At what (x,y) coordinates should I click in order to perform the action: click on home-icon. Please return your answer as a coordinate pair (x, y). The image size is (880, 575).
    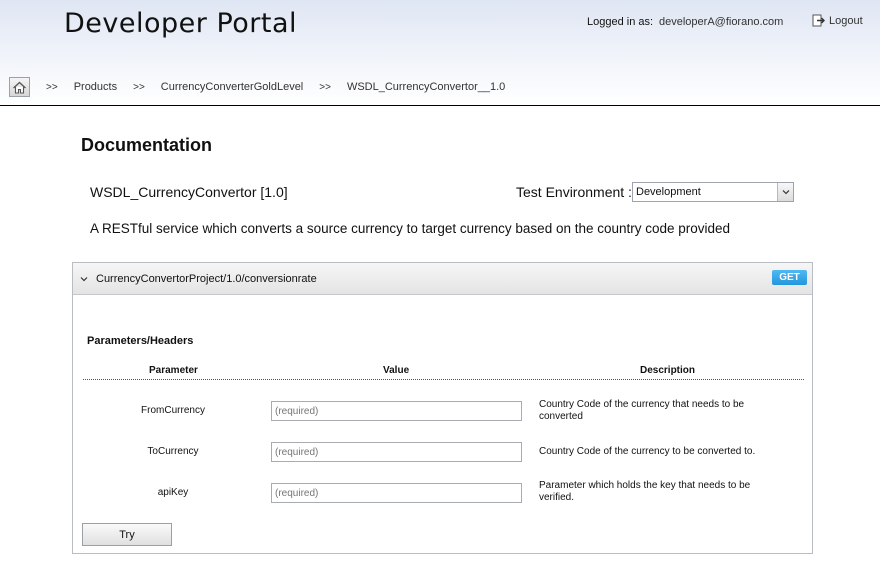
    Looking at the image, I should click on (19, 87).